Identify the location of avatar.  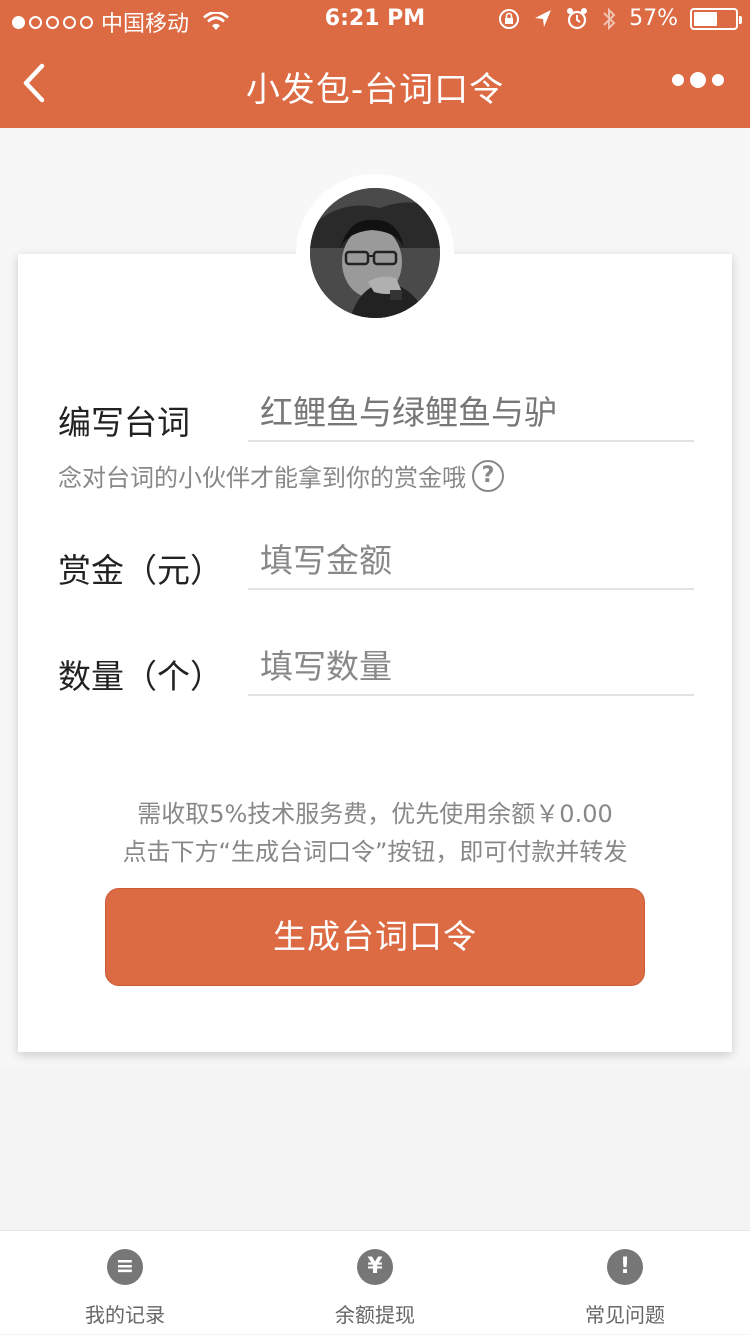
(375, 253).